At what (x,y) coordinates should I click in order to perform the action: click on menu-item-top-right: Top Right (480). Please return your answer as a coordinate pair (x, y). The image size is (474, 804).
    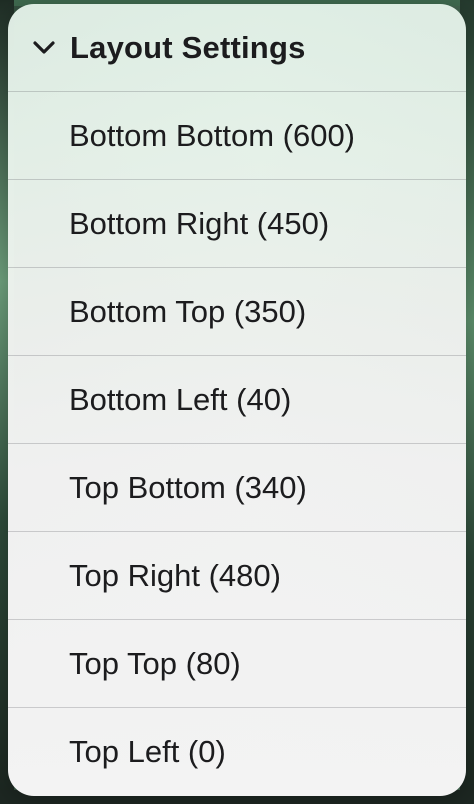
    Looking at the image, I should click on (237, 576).